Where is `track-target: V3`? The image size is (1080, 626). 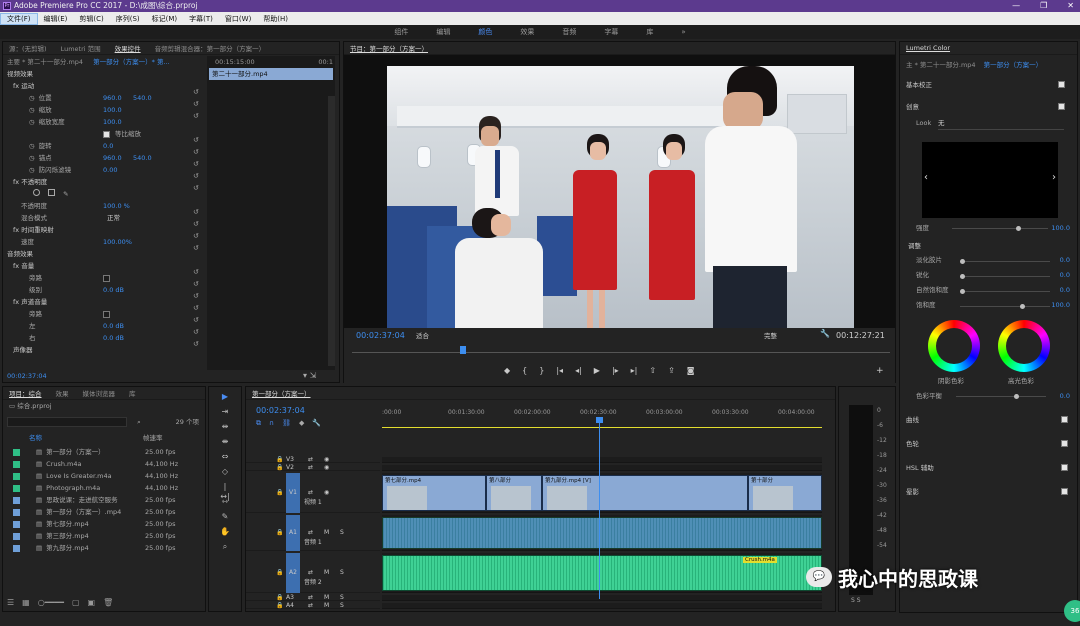
track-target: V3 is located at coordinates (290, 460).